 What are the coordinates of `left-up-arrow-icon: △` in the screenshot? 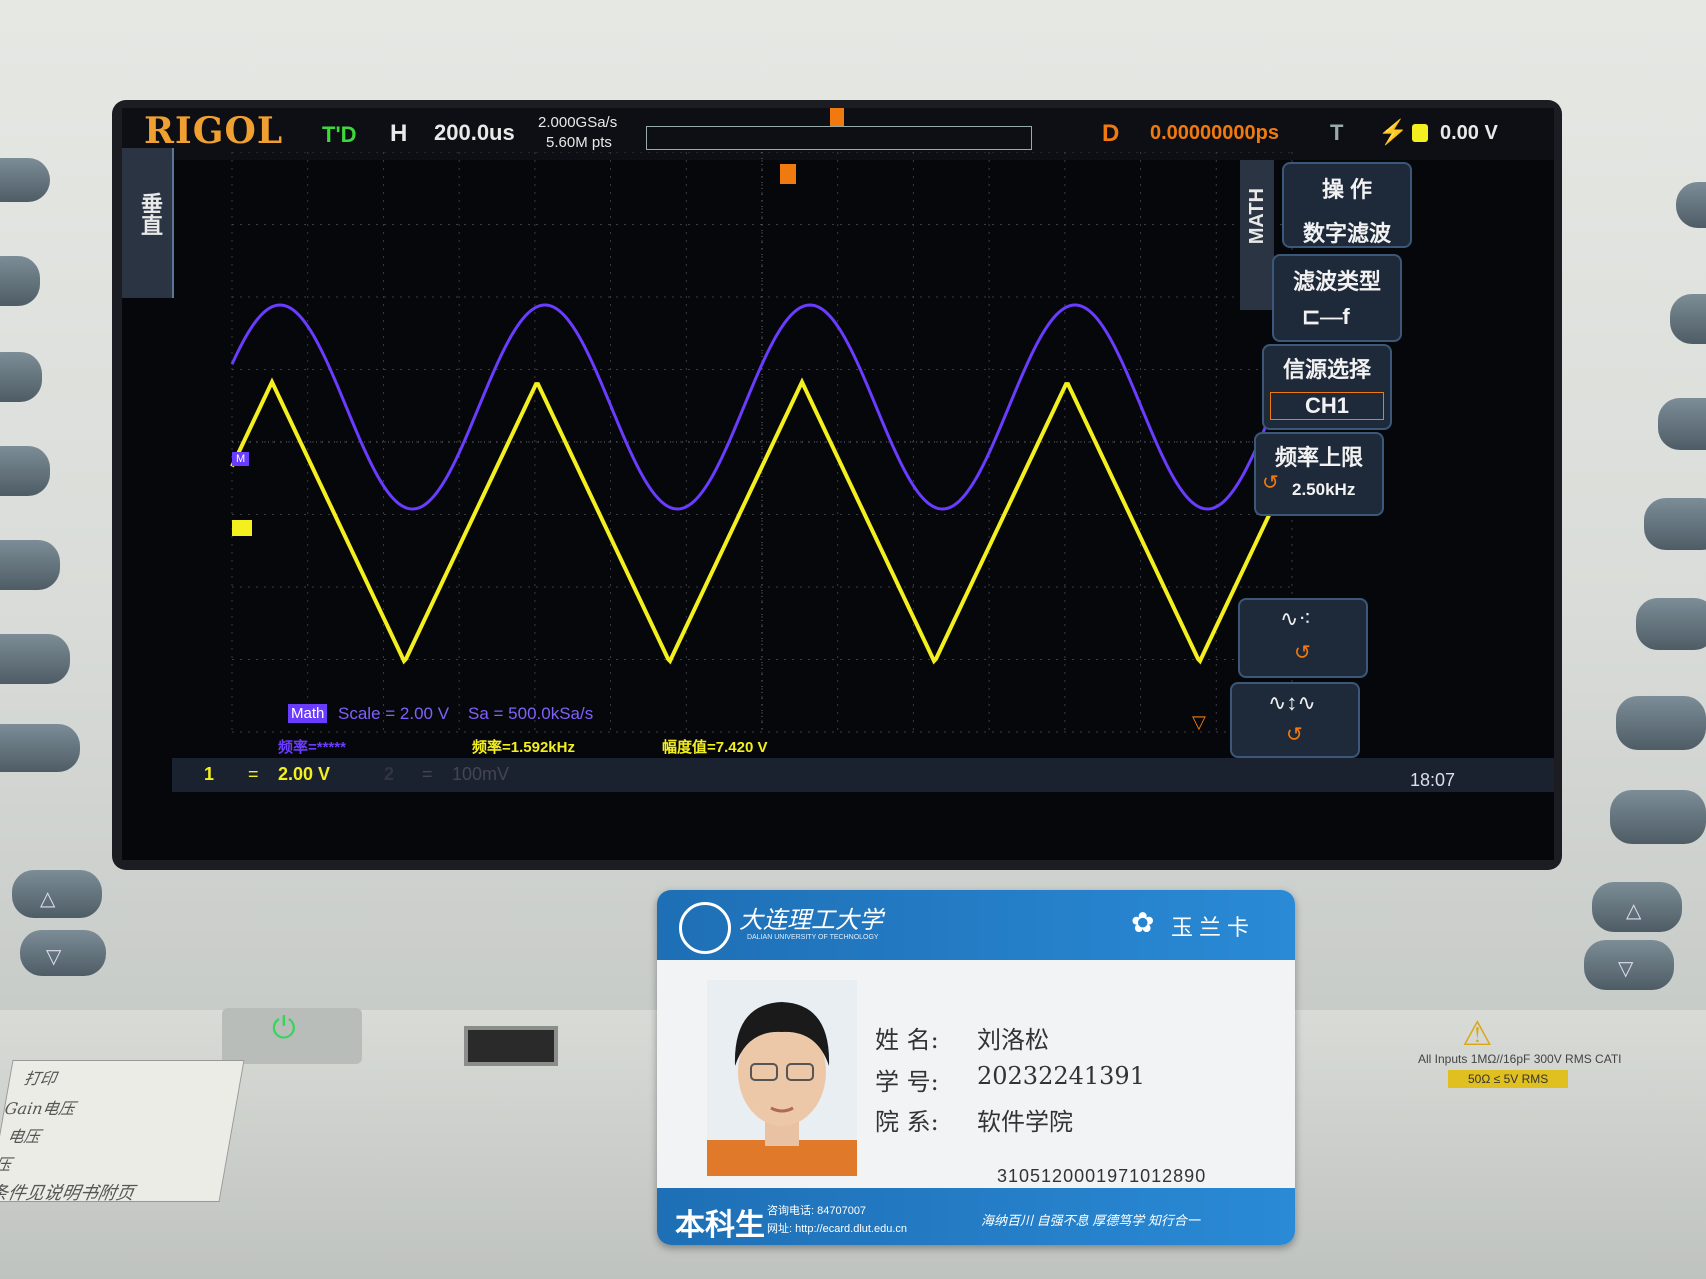 It's located at (48, 899).